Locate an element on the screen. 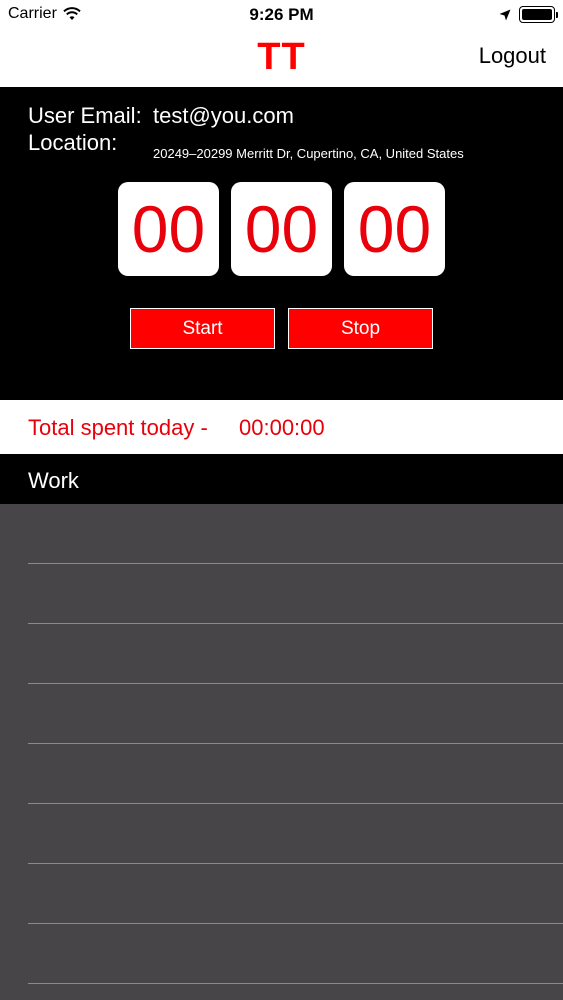 The image size is (563, 1000). battery-level is located at coordinates (537, 14).